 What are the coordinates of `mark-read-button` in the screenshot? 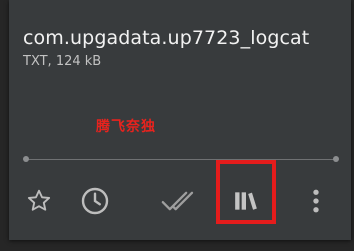 It's located at (178, 201).